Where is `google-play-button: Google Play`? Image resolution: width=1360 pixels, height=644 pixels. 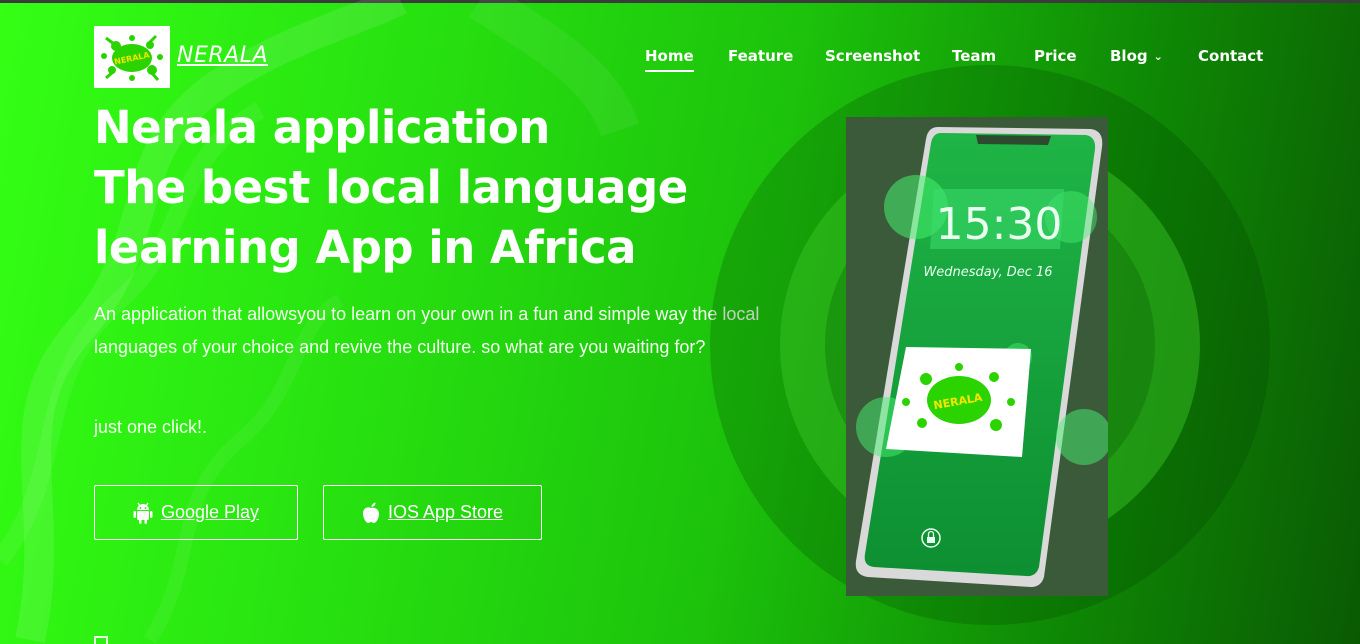
google-play-button: Google Play is located at coordinates (196, 512).